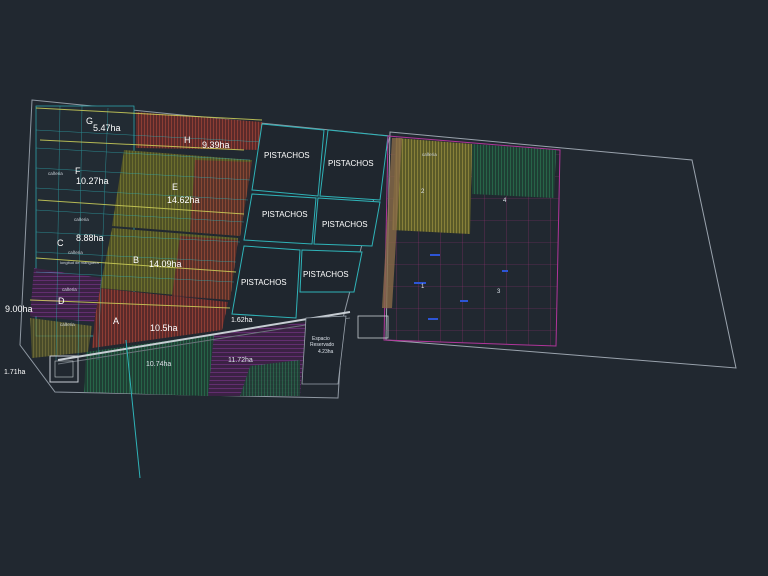  Describe the element at coordinates (61, 301) in the screenshot. I see `label-d-letter: D` at that location.